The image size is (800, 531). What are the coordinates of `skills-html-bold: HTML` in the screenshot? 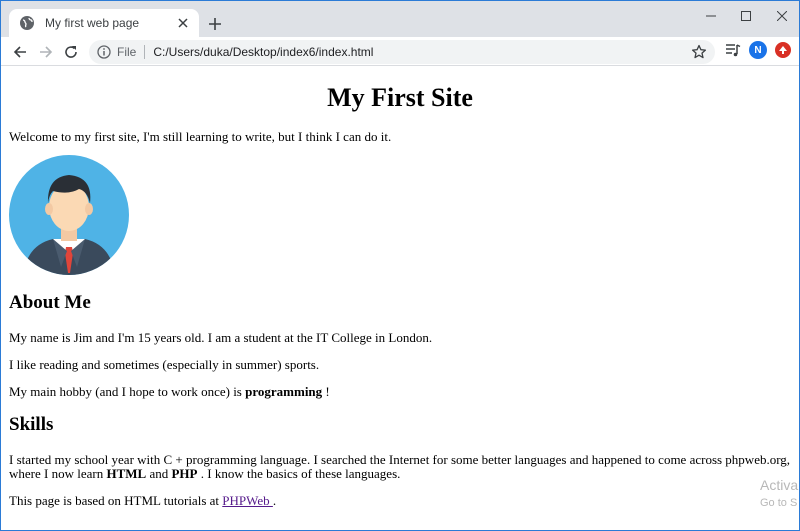 It's located at (126, 473).